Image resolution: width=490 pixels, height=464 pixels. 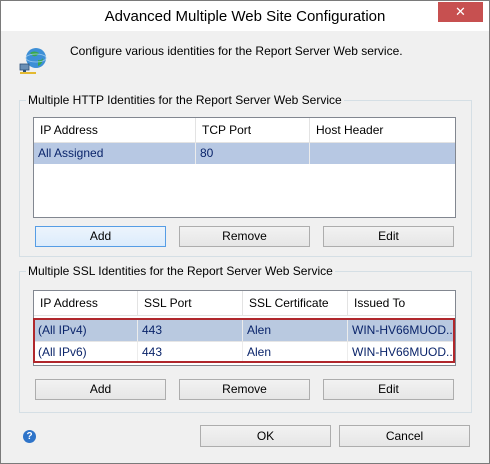 What do you see at coordinates (244, 389) in the screenshot?
I see `ssl-remove-button: Remove` at bounding box center [244, 389].